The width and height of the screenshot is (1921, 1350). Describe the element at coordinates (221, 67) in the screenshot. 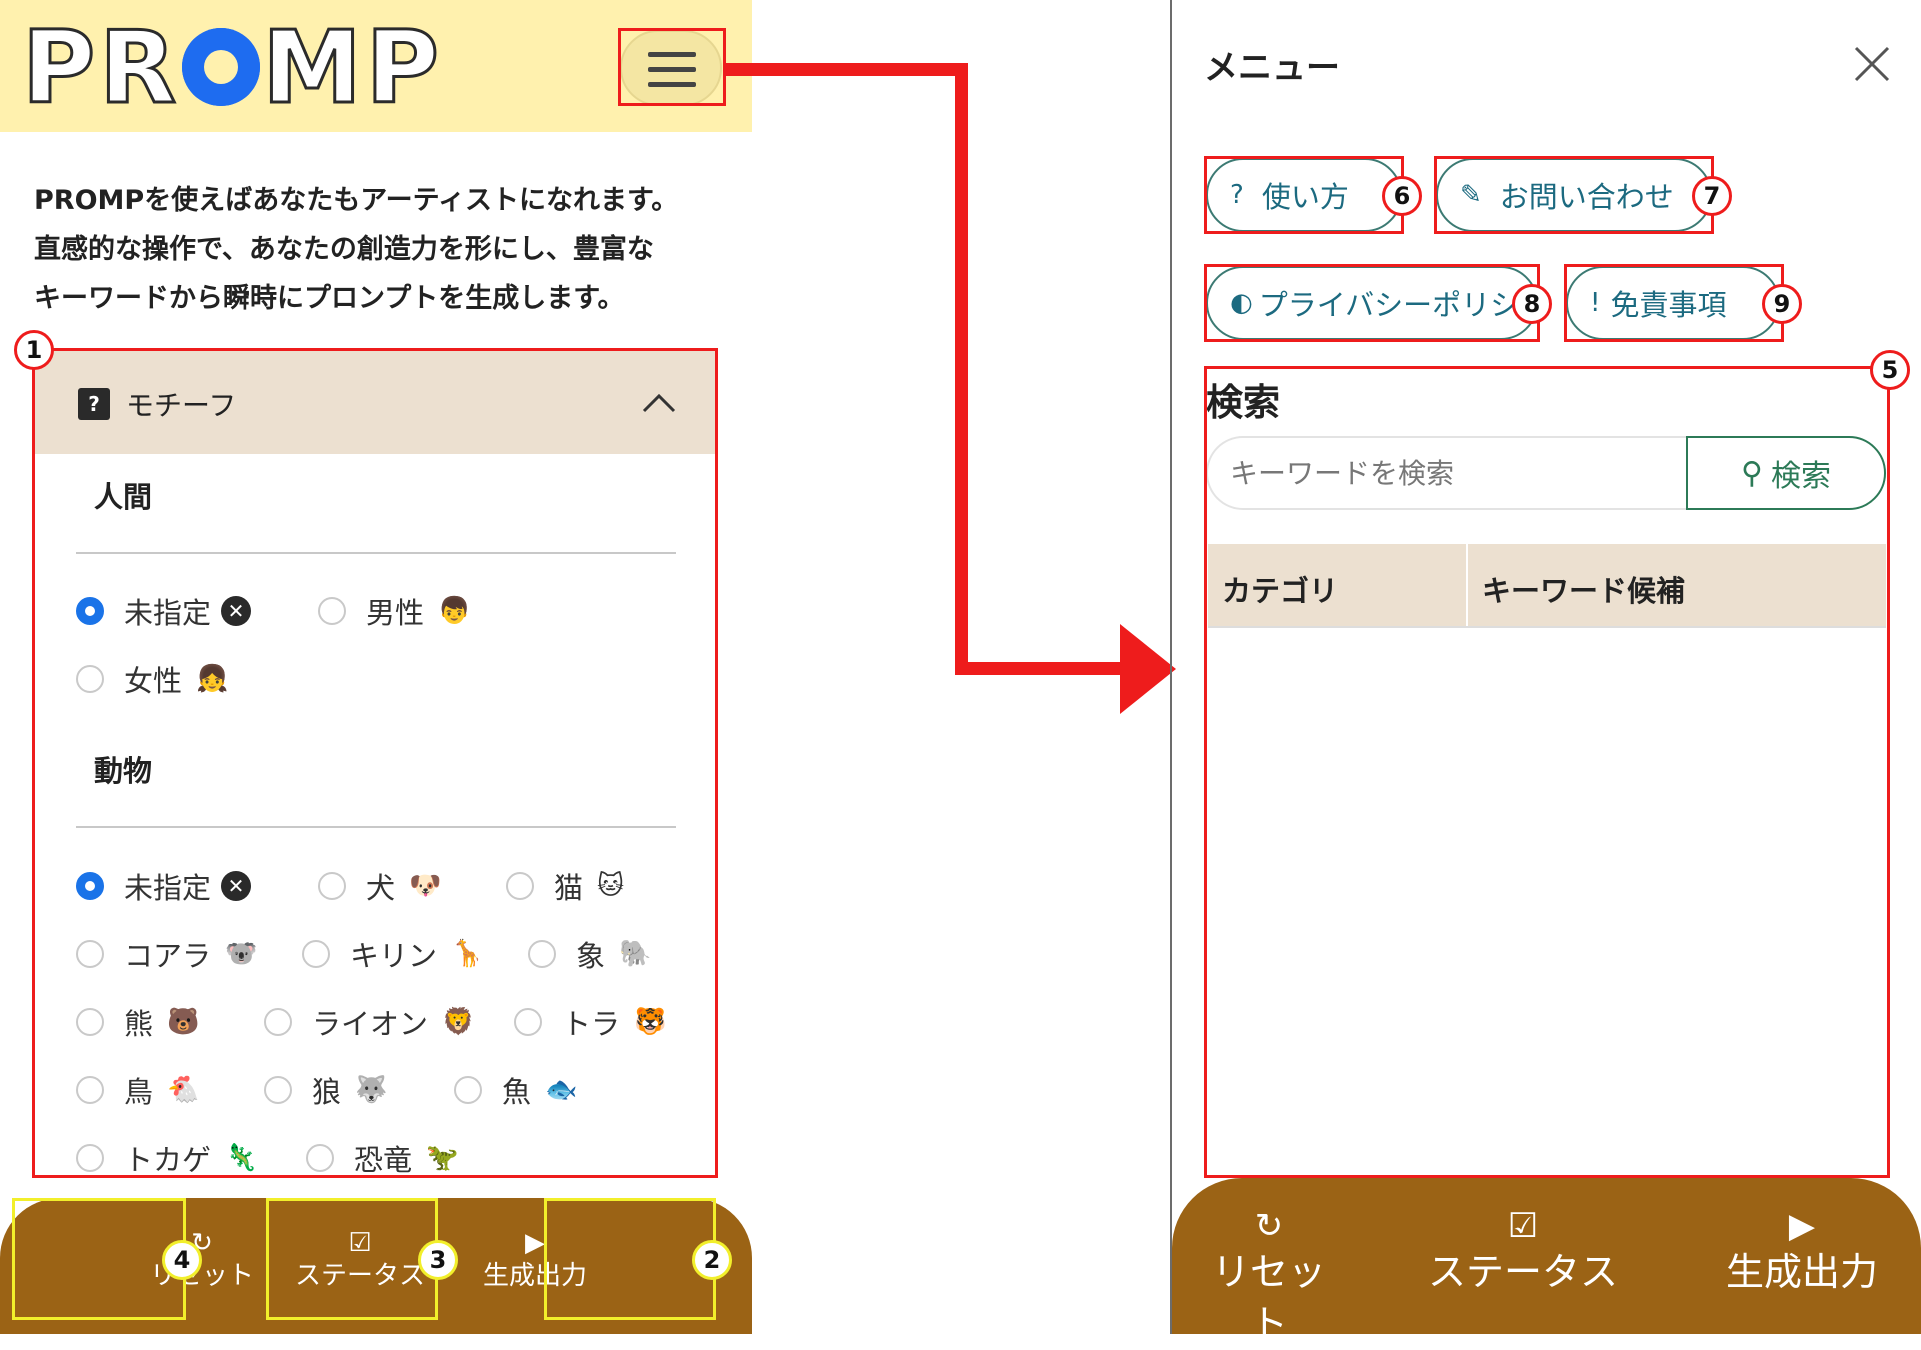

I see `logo-o-icon` at that location.